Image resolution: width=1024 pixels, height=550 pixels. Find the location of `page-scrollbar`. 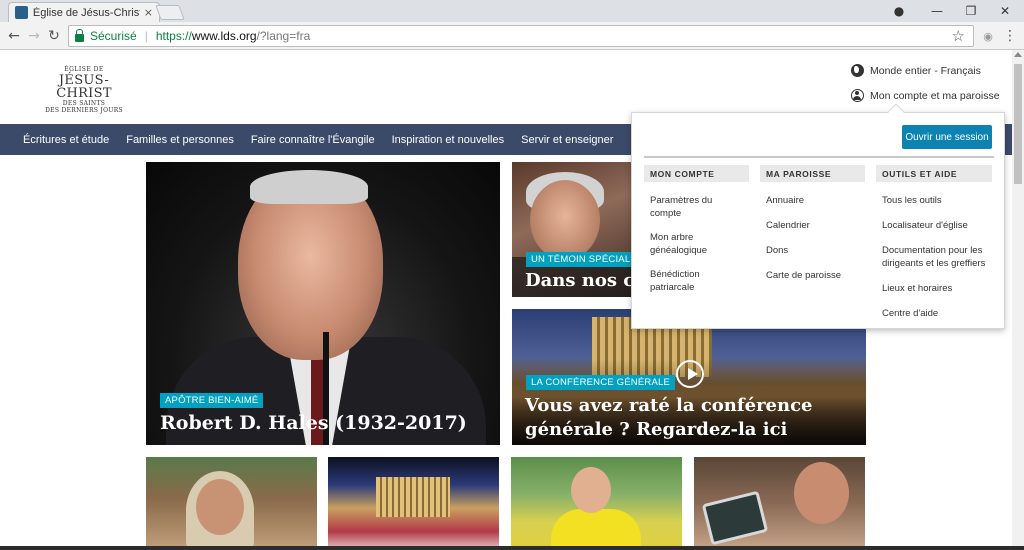

page-scrollbar is located at coordinates (1018, 298).